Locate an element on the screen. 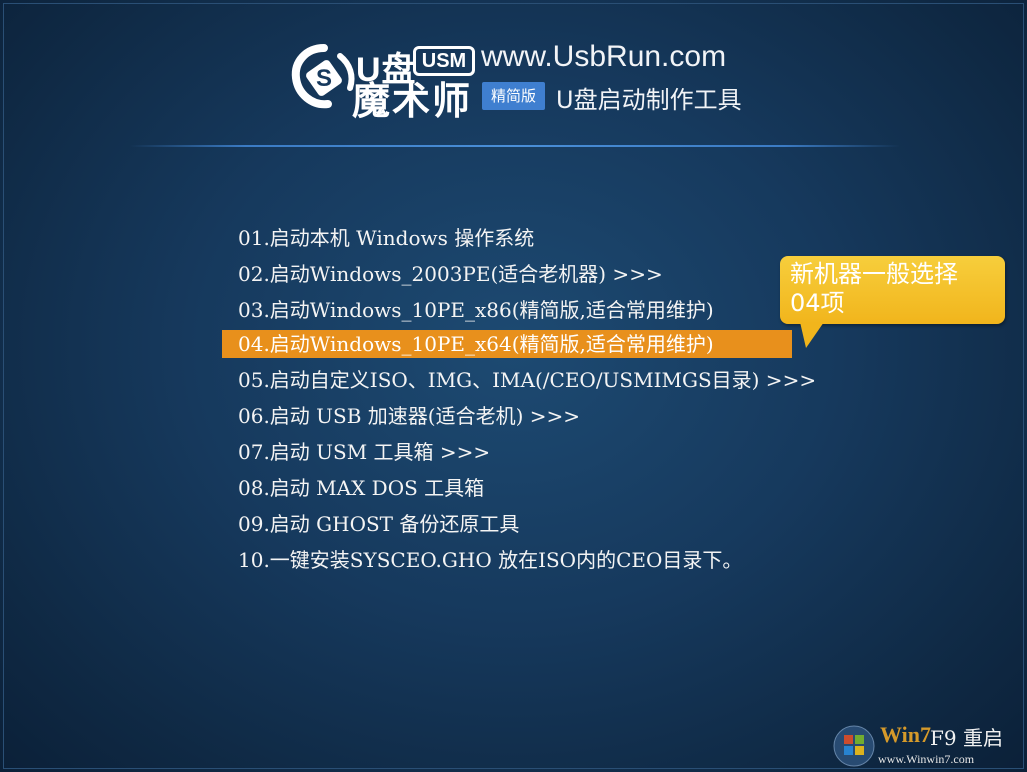 The image size is (1027, 772). menu-item-06: 06.启动 USB 加速器(适合老机) >>> is located at coordinates (509, 416).